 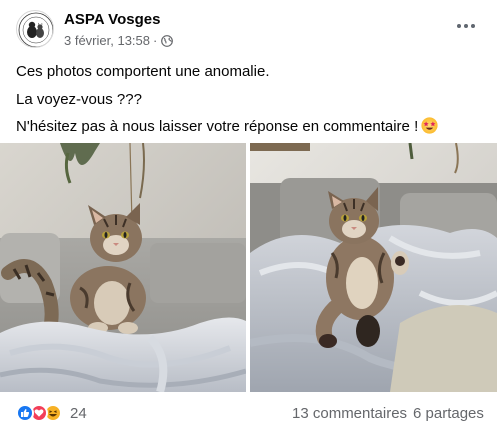 I want to click on aspa-logo-icon, so click(x=35, y=29).